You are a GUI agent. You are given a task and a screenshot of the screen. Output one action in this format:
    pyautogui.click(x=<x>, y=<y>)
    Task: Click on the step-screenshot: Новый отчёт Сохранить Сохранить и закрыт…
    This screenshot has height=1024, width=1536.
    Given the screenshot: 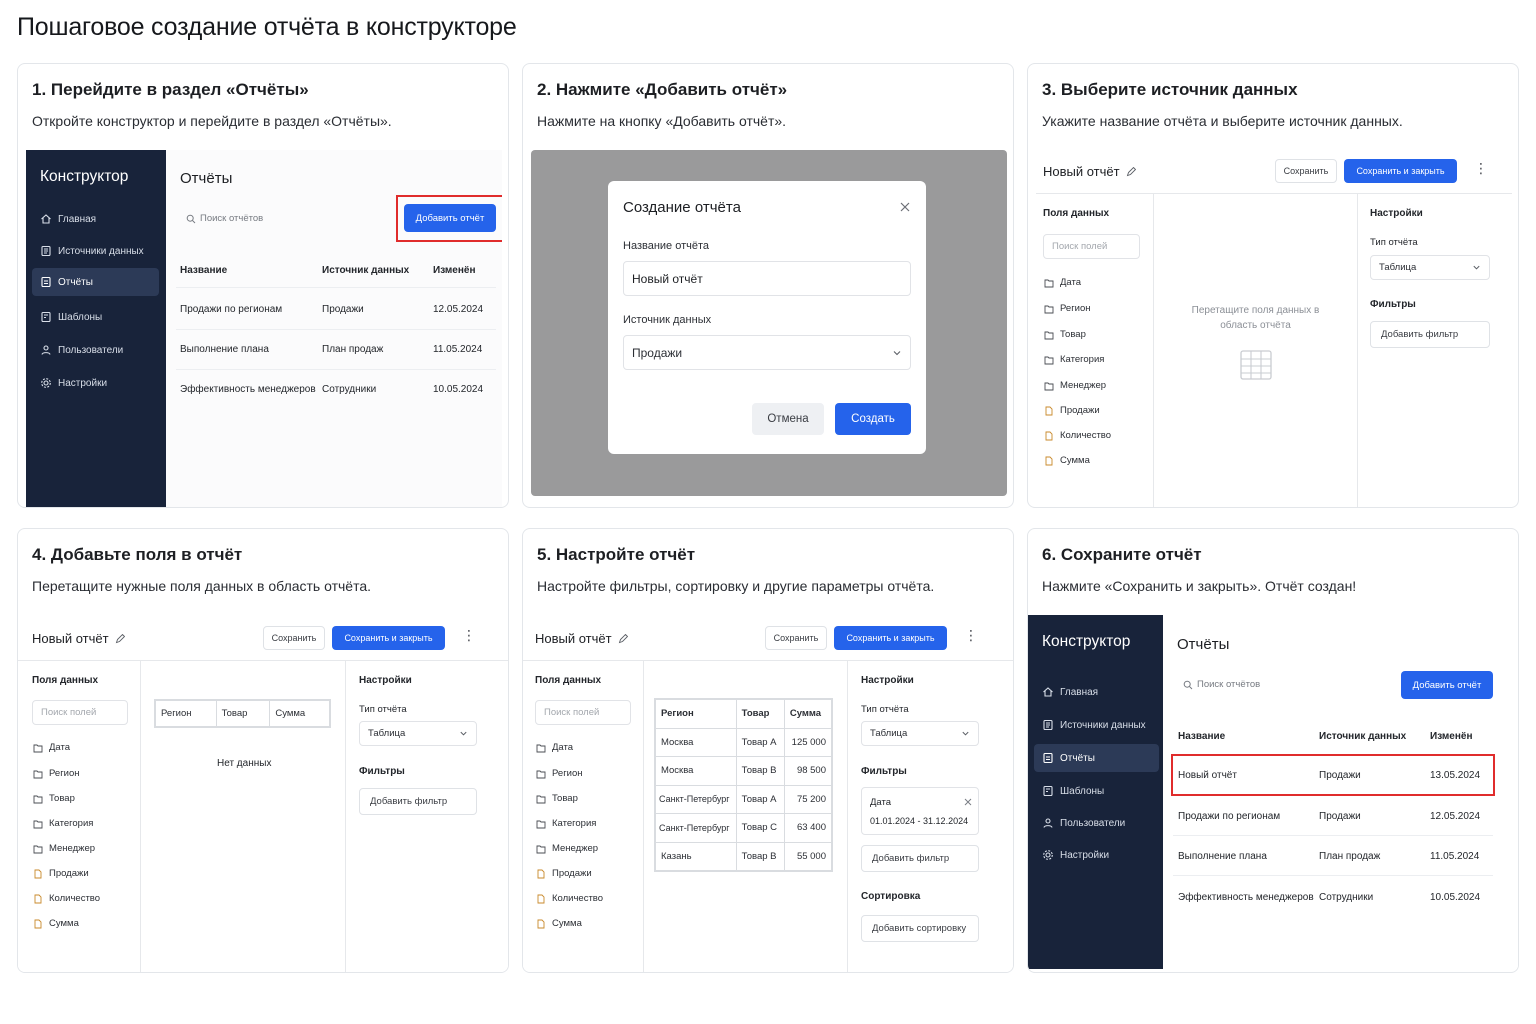 What is the action you would take?
    pyautogui.click(x=263, y=793)
    